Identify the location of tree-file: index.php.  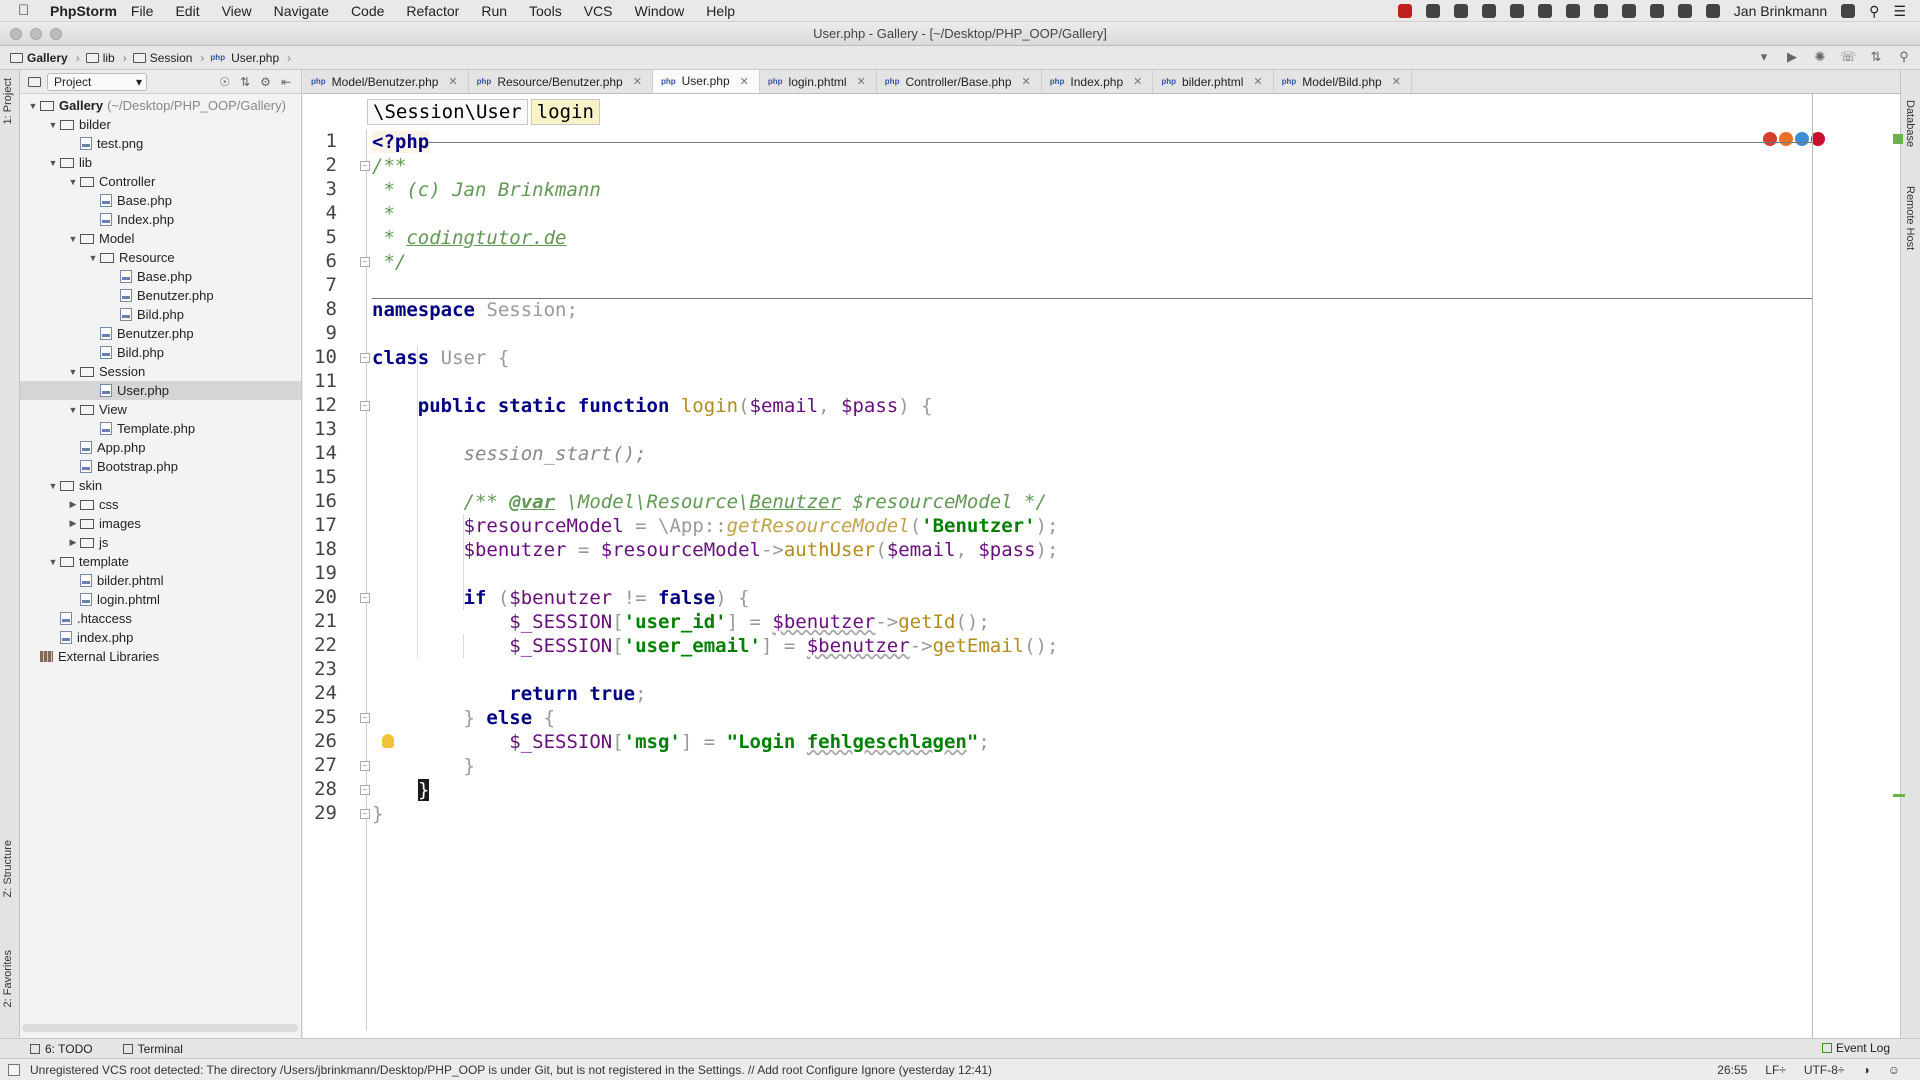
(160, 637).